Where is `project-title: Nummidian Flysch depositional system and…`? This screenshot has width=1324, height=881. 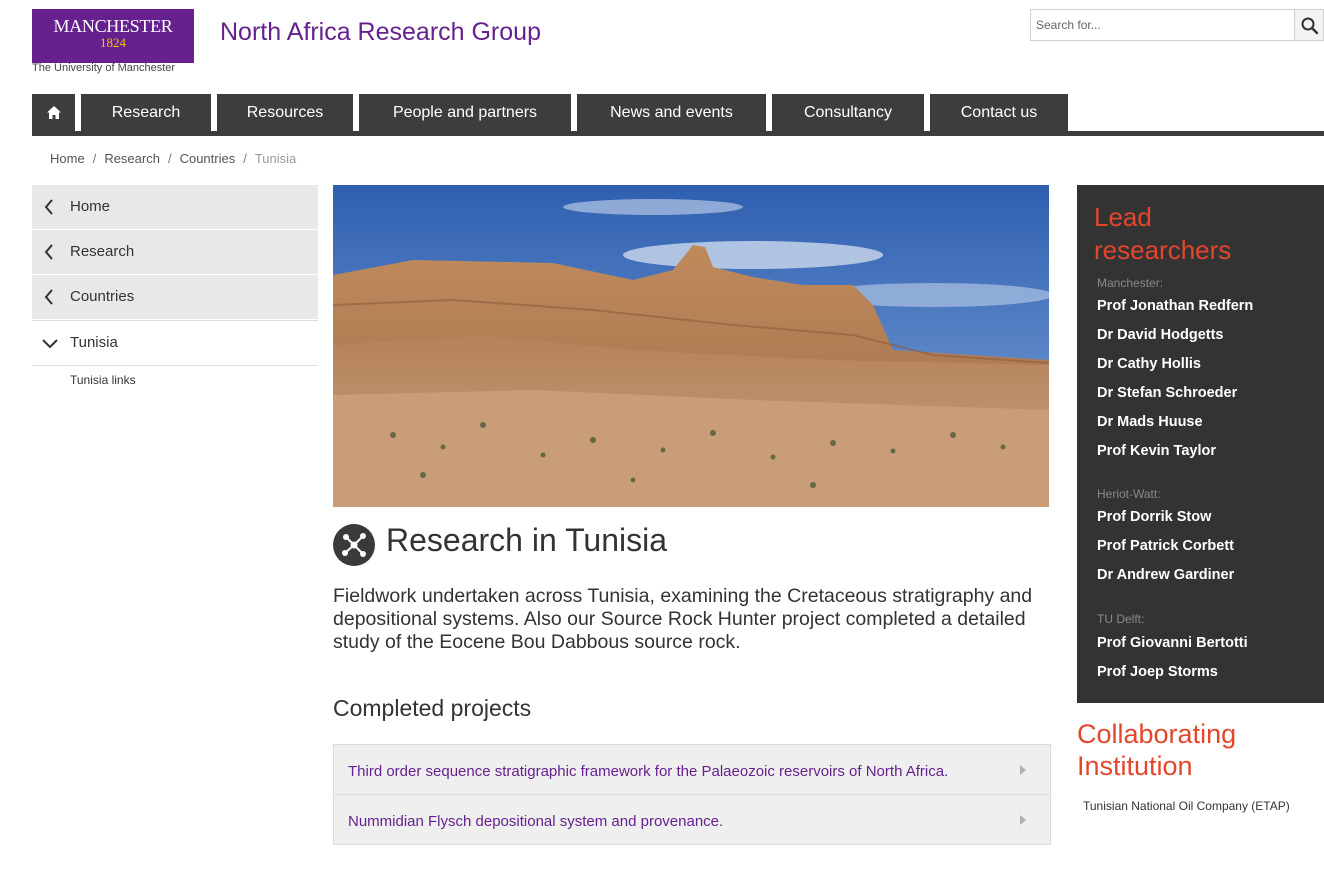
project-title: Nummidian Flysch depositional system and… is located at coordinates (536, 821).